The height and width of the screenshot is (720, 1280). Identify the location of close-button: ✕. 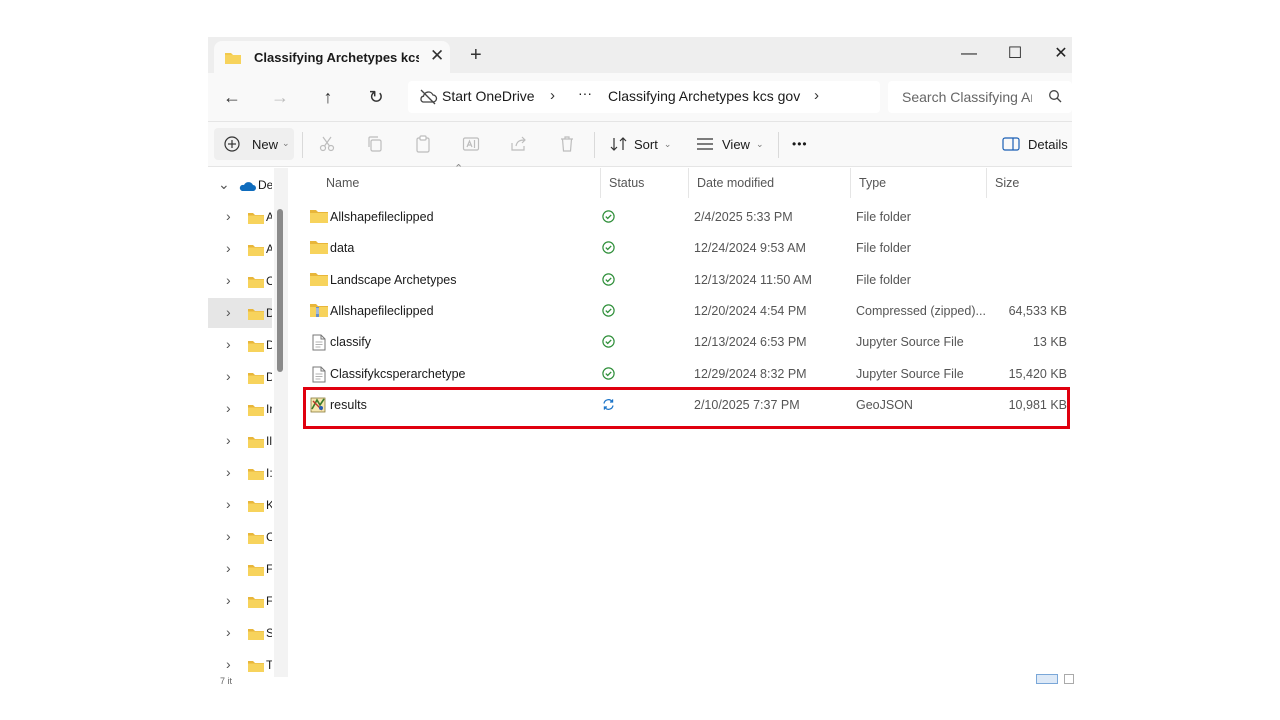
(1055, 54).